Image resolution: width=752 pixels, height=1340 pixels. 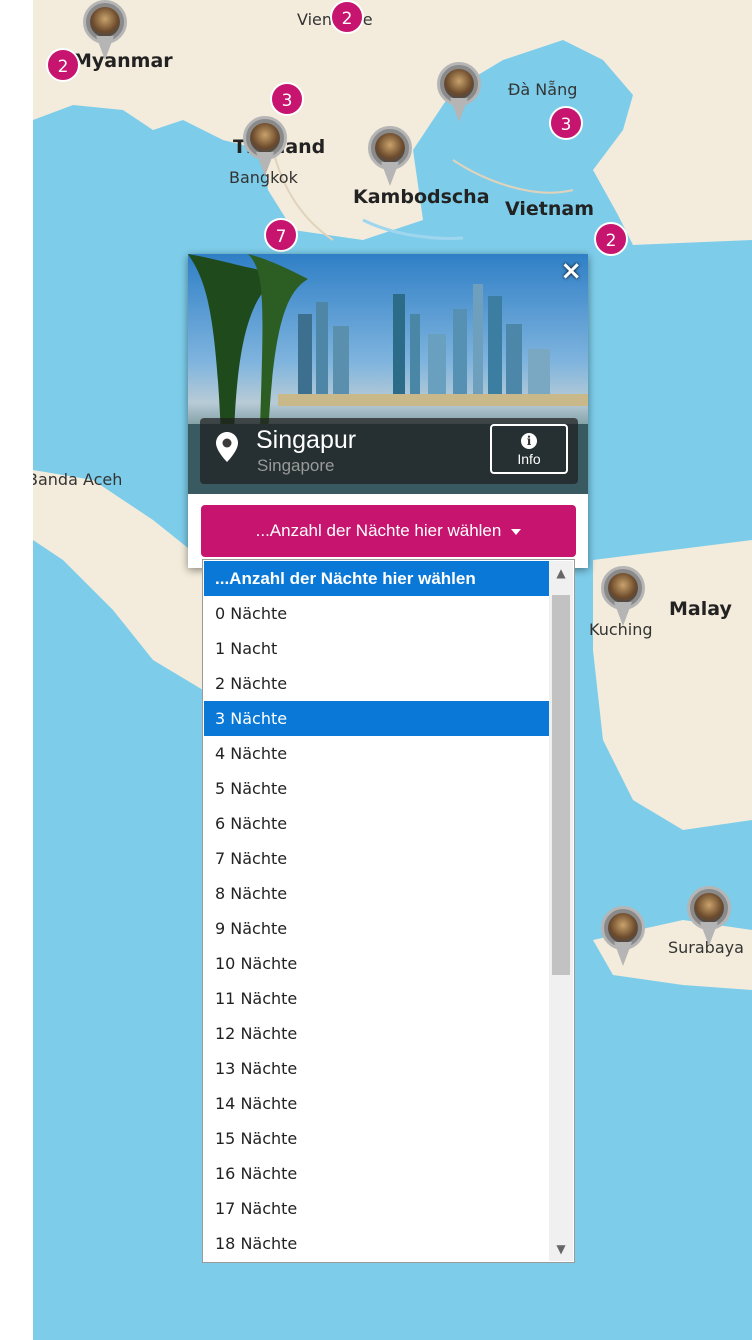 I want to click on nights-option: 5 Nächte, so click(x=376, y=788).